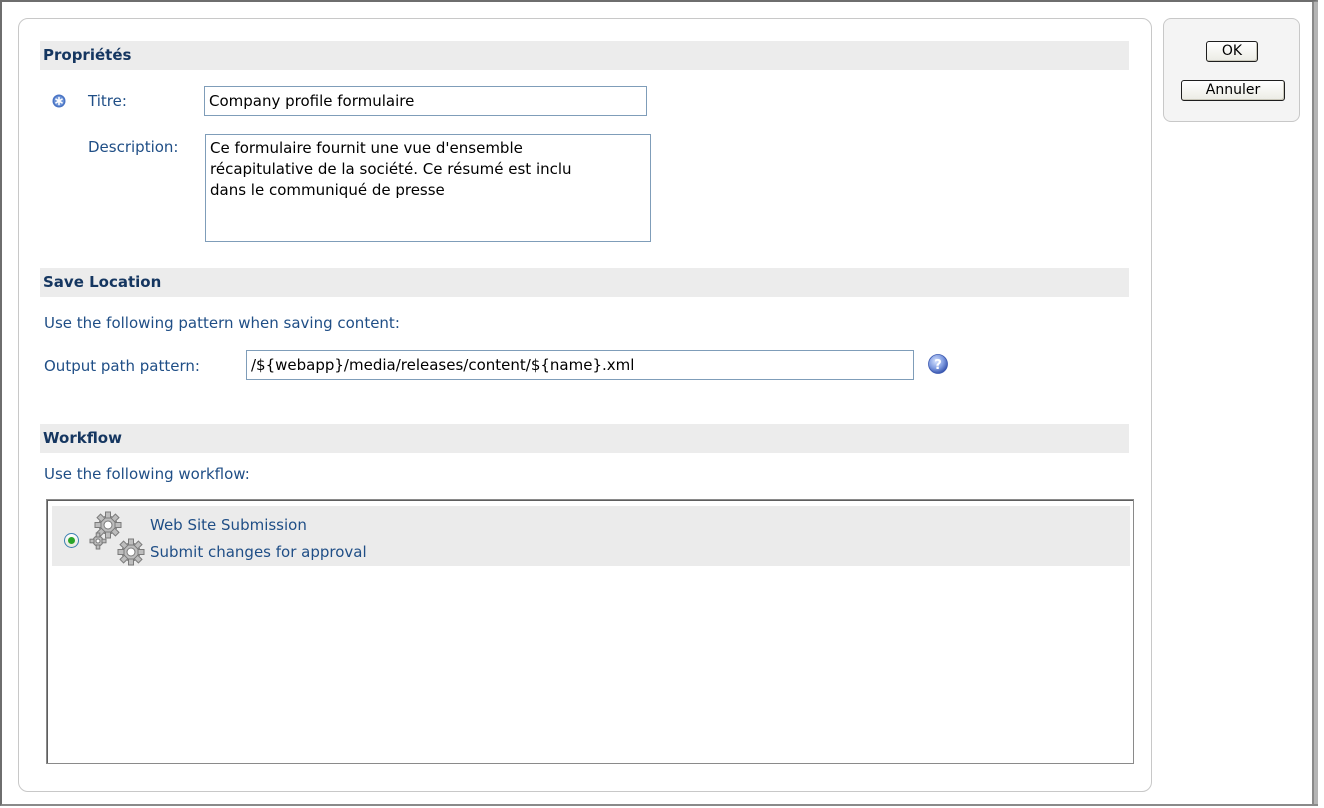 This screenshot has height=808, width=1324. Describe the element at coordinates (122, 366) in the screenshot. I see `output-path-label: Output path pattern:` at that location.